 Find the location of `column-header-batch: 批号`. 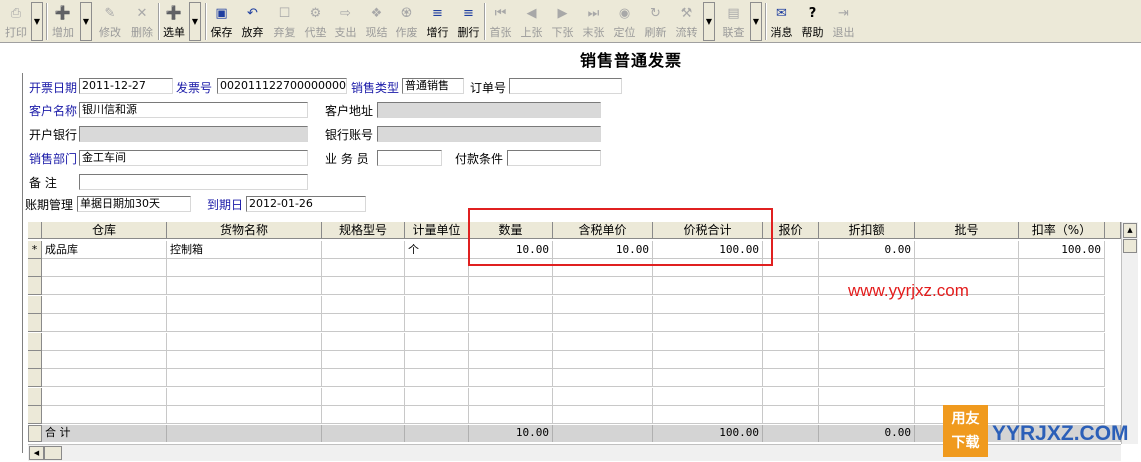

column-header-batch: 批号 is located at coordinates (967, 230).